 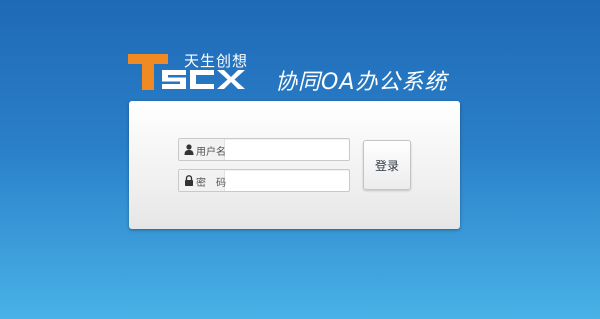 What do you see at coordinates (288, 149) in the screenshot?
I see `username-input` at bounding box center [288, 149].